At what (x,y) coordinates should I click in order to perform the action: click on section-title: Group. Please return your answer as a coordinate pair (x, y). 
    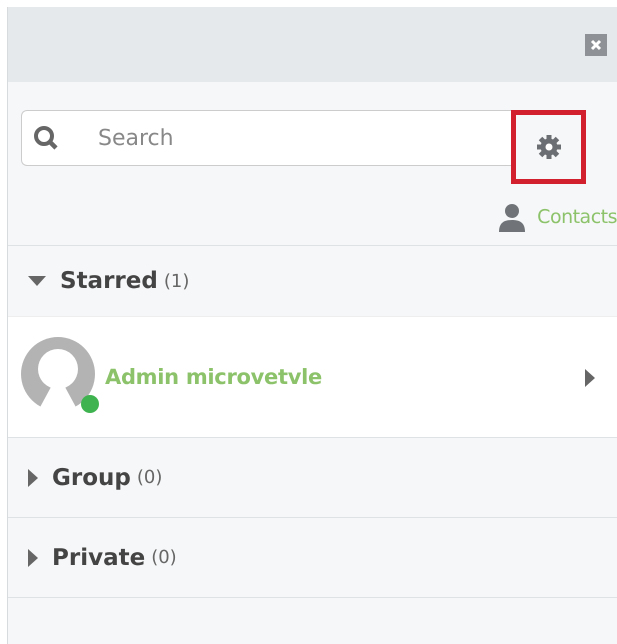
    Looking at the image, I should click on (91, 477).